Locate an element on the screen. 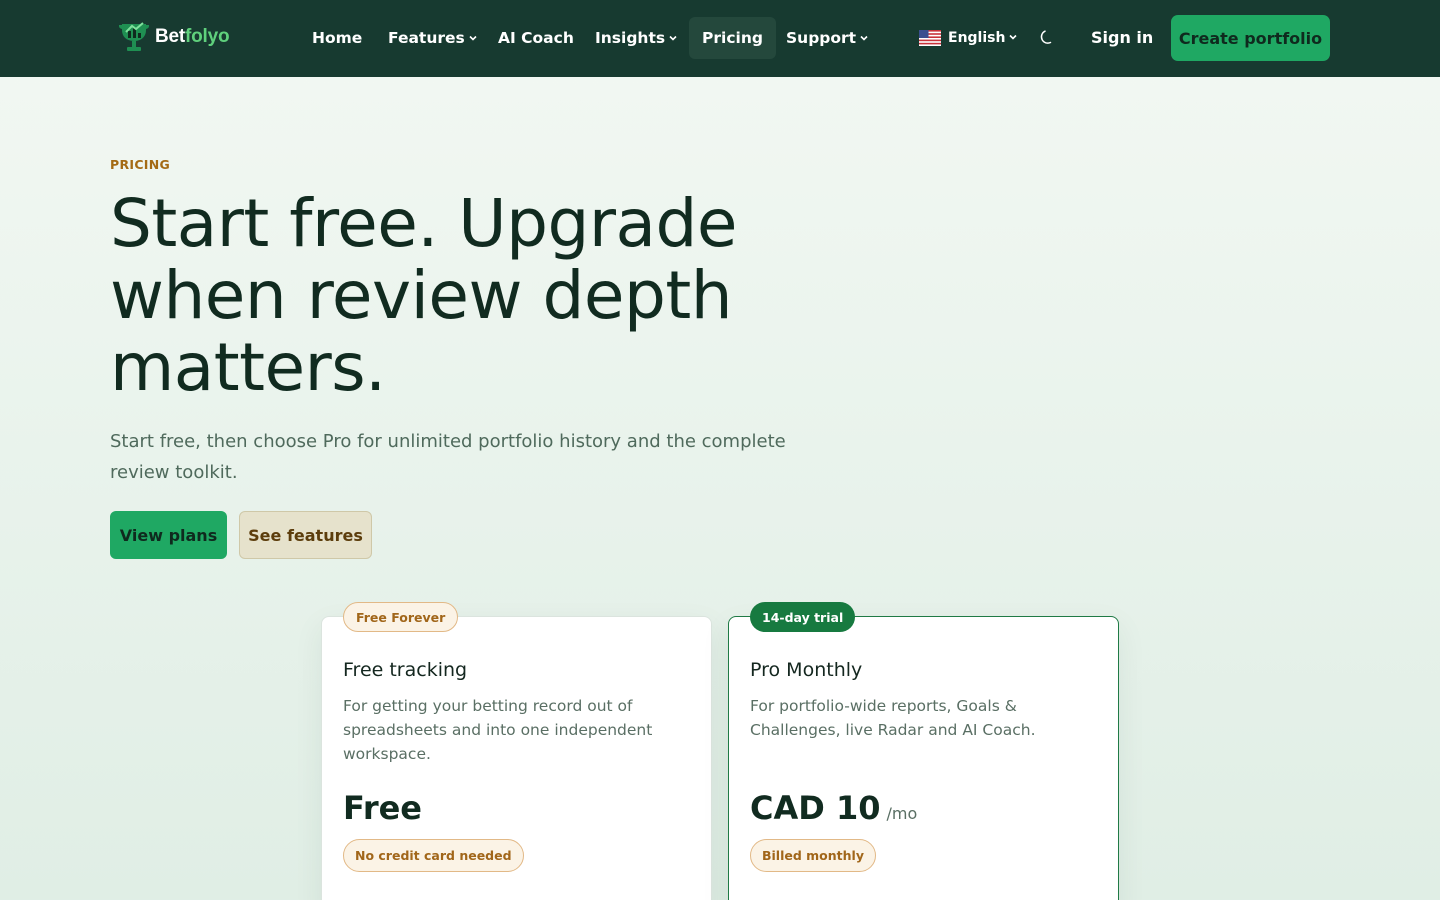 Image resolution: width=1440 pixels, height=900 pixels. us-flag-icon is located at coordinates (930, 38).